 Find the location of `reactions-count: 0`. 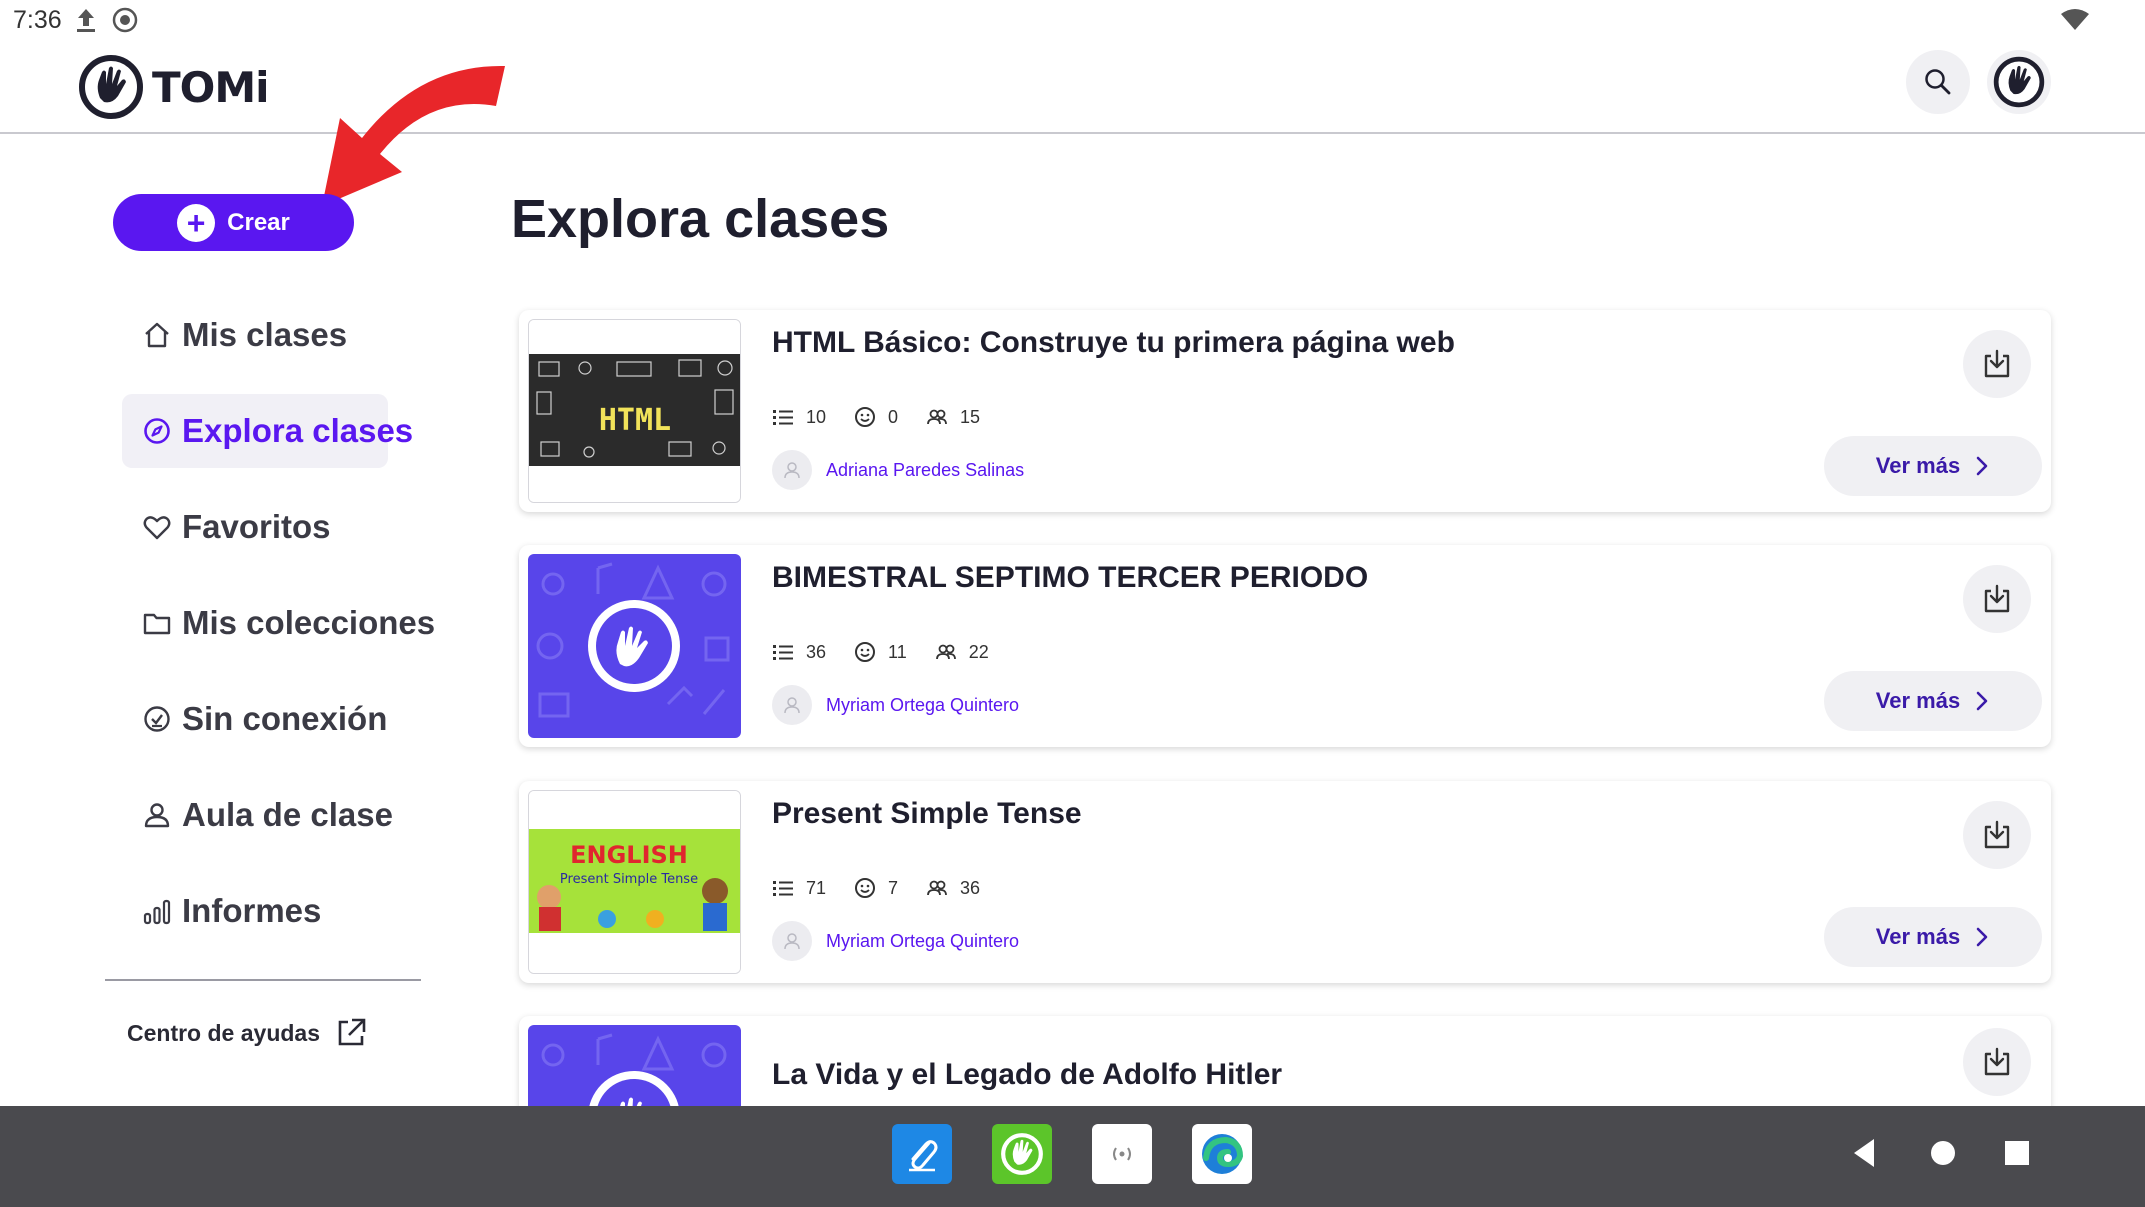

reactions-count: 0 is located at coordinates (876, 417).